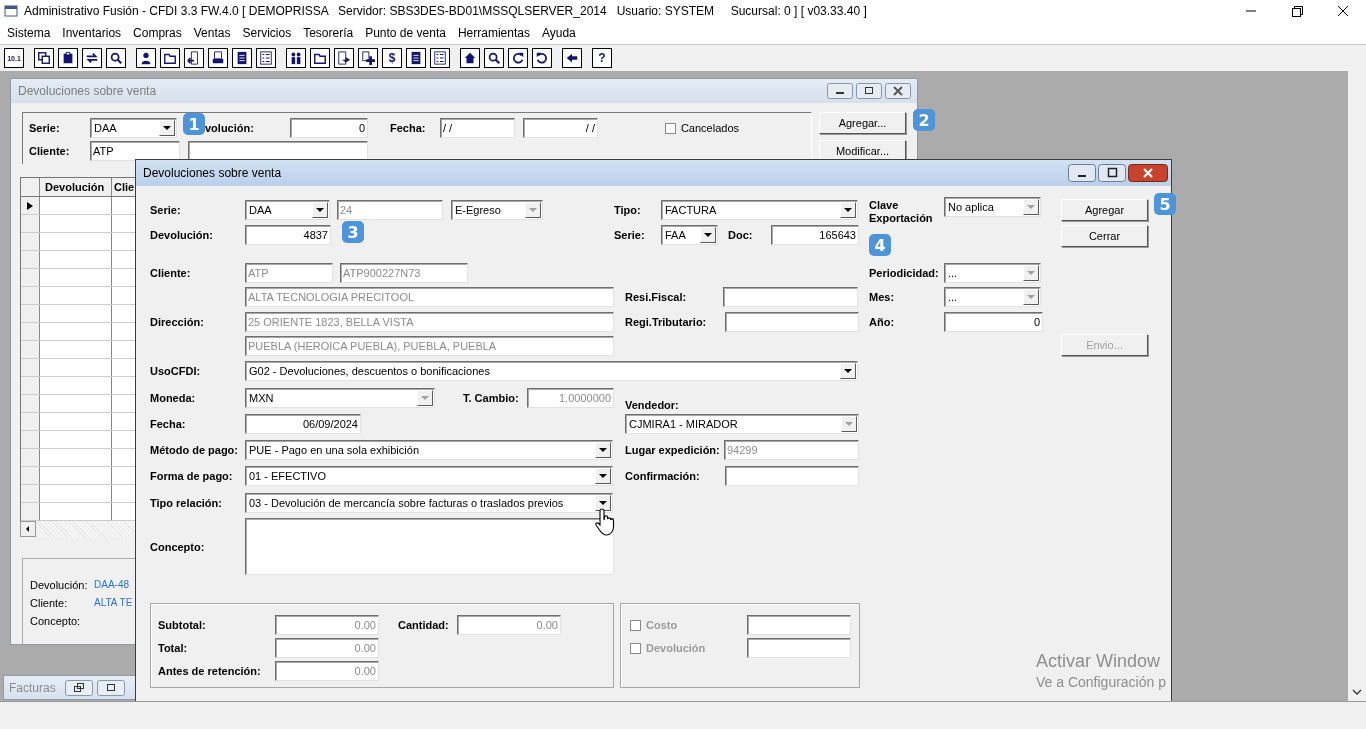 The height and width of the screenshot is (729, 1366). Describe the element at coordinates (429, 476) in the screenshot. I see `payment-form-dropdown: 01 - EFECTIVO` at that location.